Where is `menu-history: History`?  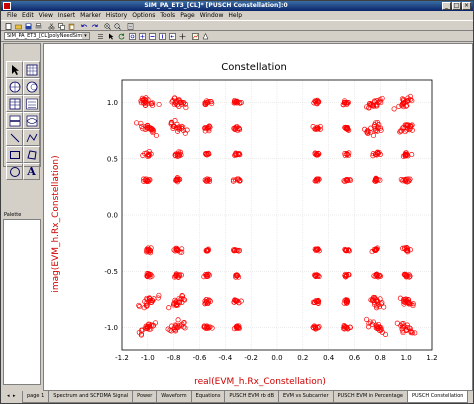
menu-history: History is located at coordinates (116, 15).